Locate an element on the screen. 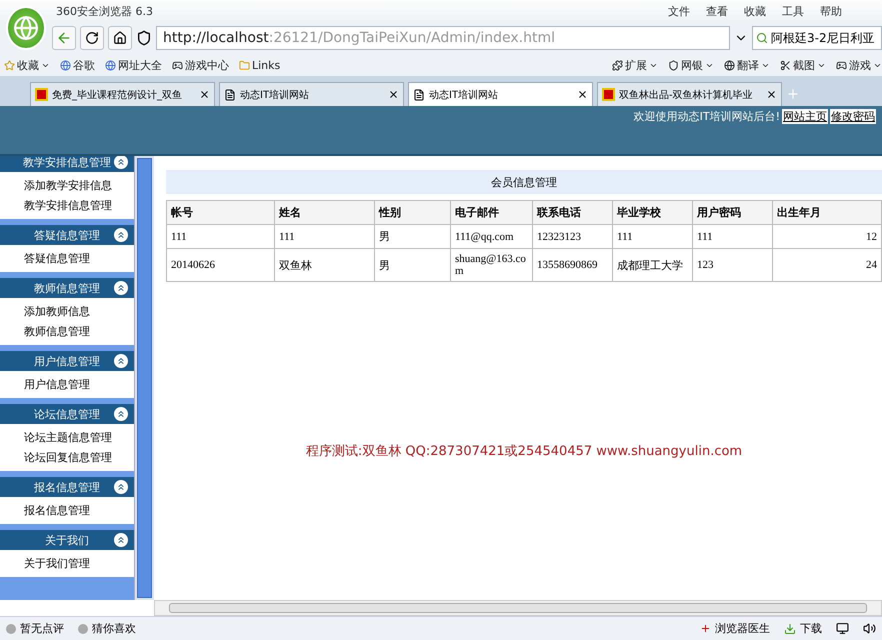  star-icon is located at coordinates (9, 65).